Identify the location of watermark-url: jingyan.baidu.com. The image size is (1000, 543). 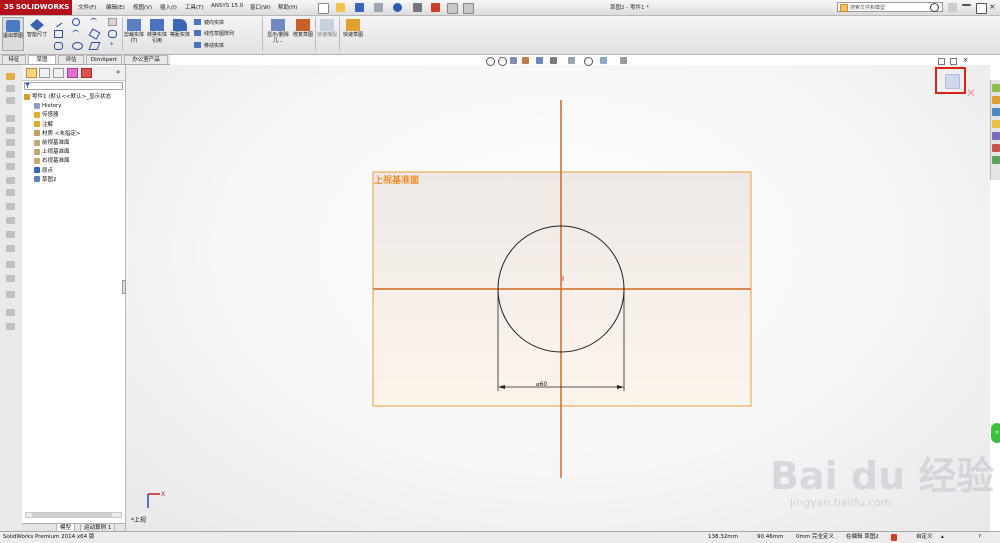
(841, 502).